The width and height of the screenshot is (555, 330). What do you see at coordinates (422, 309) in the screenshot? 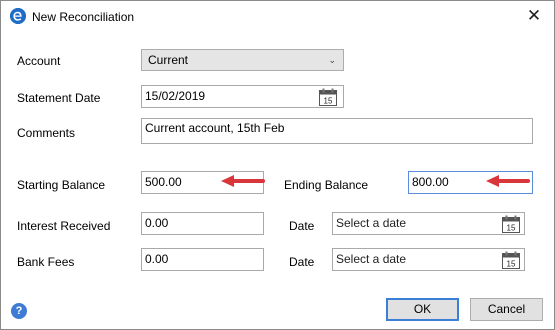
I see `ok-button: OK` at bounding box center [422, 309].